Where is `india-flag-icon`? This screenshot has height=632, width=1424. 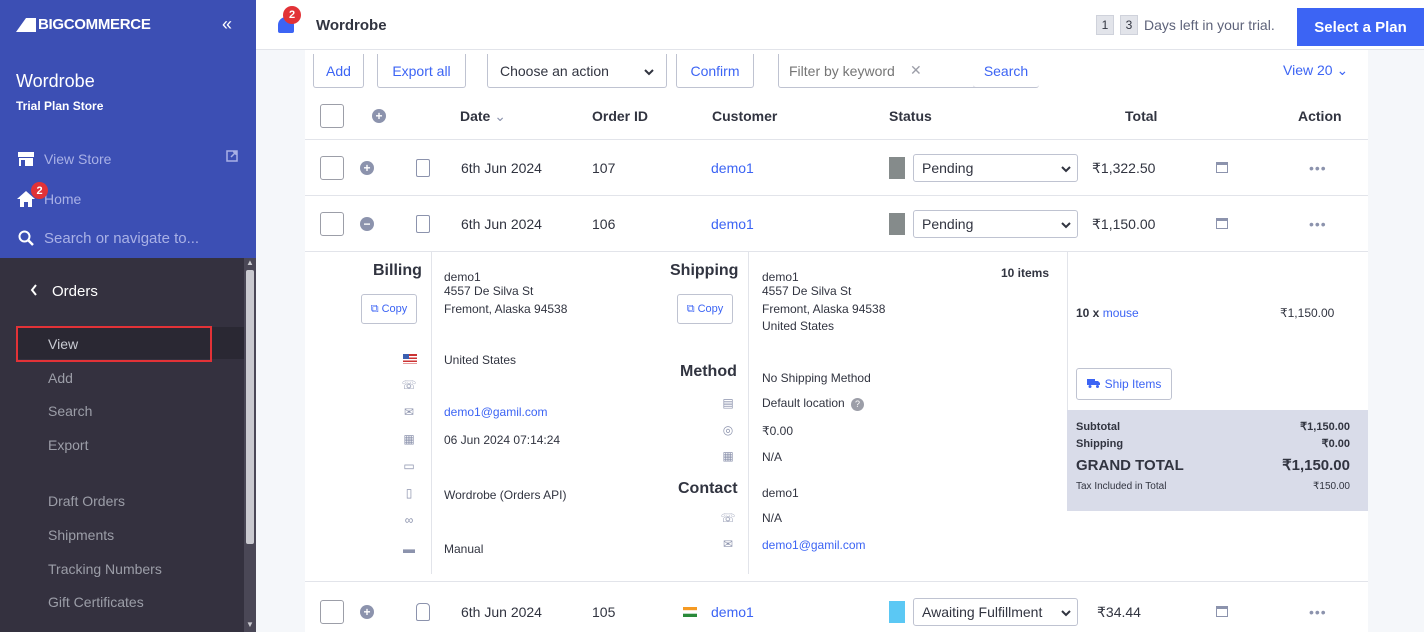
india-flag-icon is located at coordinates (690, 612).